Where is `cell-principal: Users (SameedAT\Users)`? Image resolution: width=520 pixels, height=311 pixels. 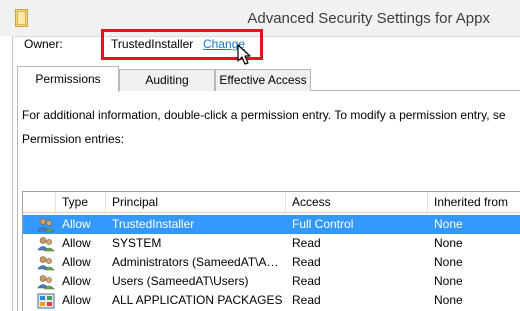
cell-principal: Users (SameedAT\Users) is located at coordinates (180, 281).